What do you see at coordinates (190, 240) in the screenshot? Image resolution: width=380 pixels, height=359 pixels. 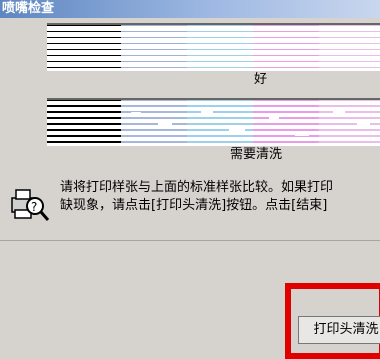 I see `divider` at bounding box center [190, 240].